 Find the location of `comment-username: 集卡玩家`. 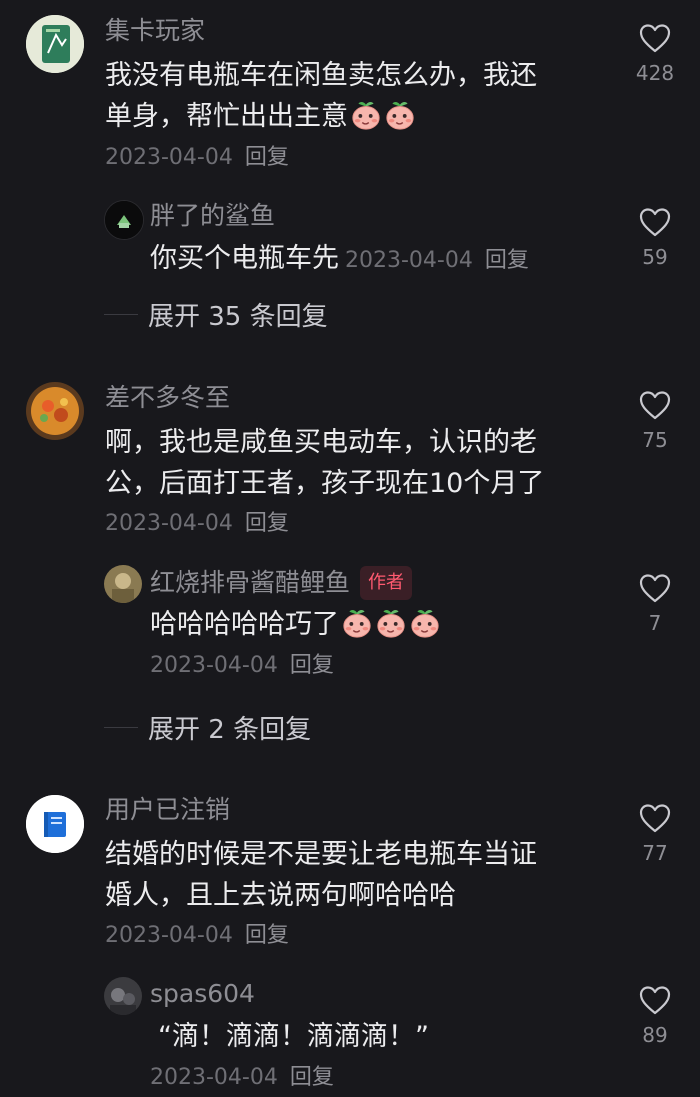

comment-username: 集卡玩家 is located at coordinates (155, 31).